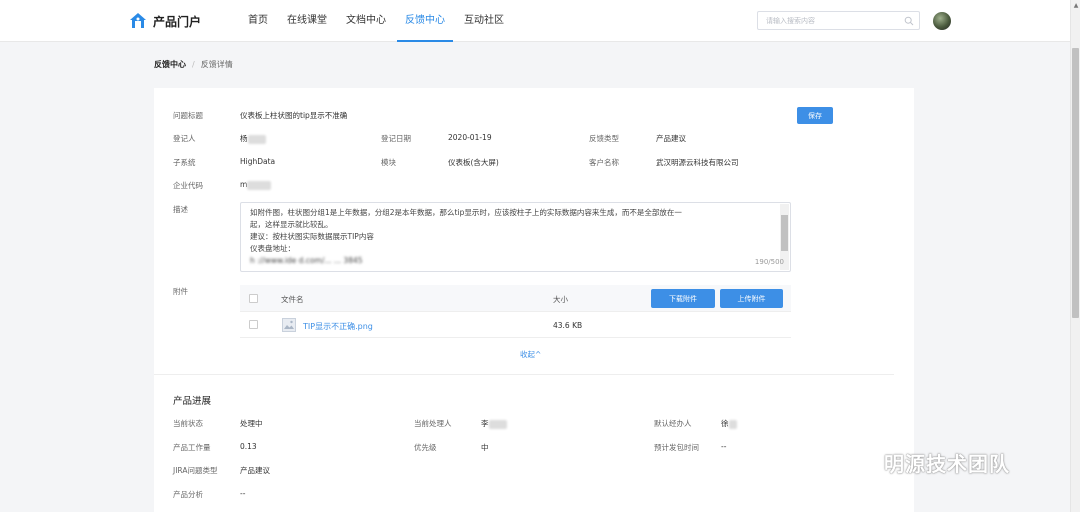 Image resolution: width=1080 pixels, height=512 pixels. Describe the element at coordinates (184, 162) in the screenshot. I see `subsystem-label: 子系统` at that location.